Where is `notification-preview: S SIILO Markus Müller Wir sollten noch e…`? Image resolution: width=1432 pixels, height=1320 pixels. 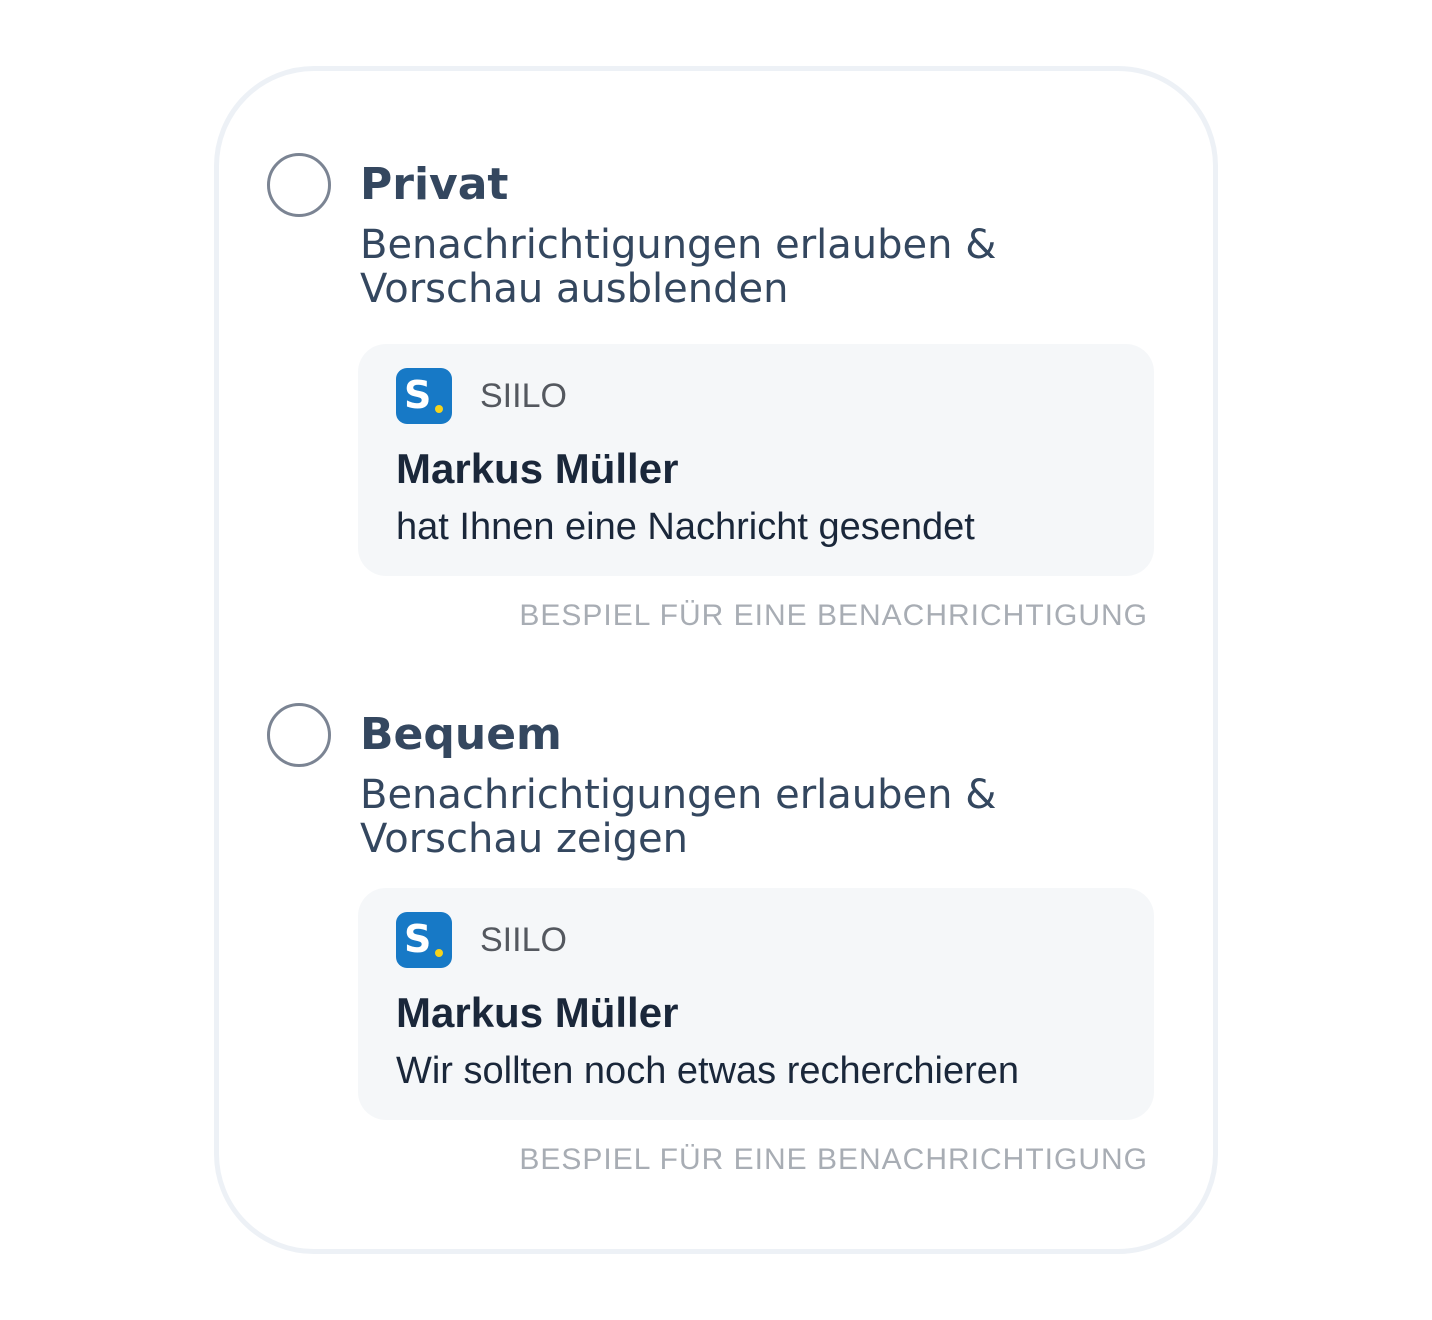
notification-preview: S SIILO Markus Müller Wir sollten noch e… is located at coordinates (756, 1004).